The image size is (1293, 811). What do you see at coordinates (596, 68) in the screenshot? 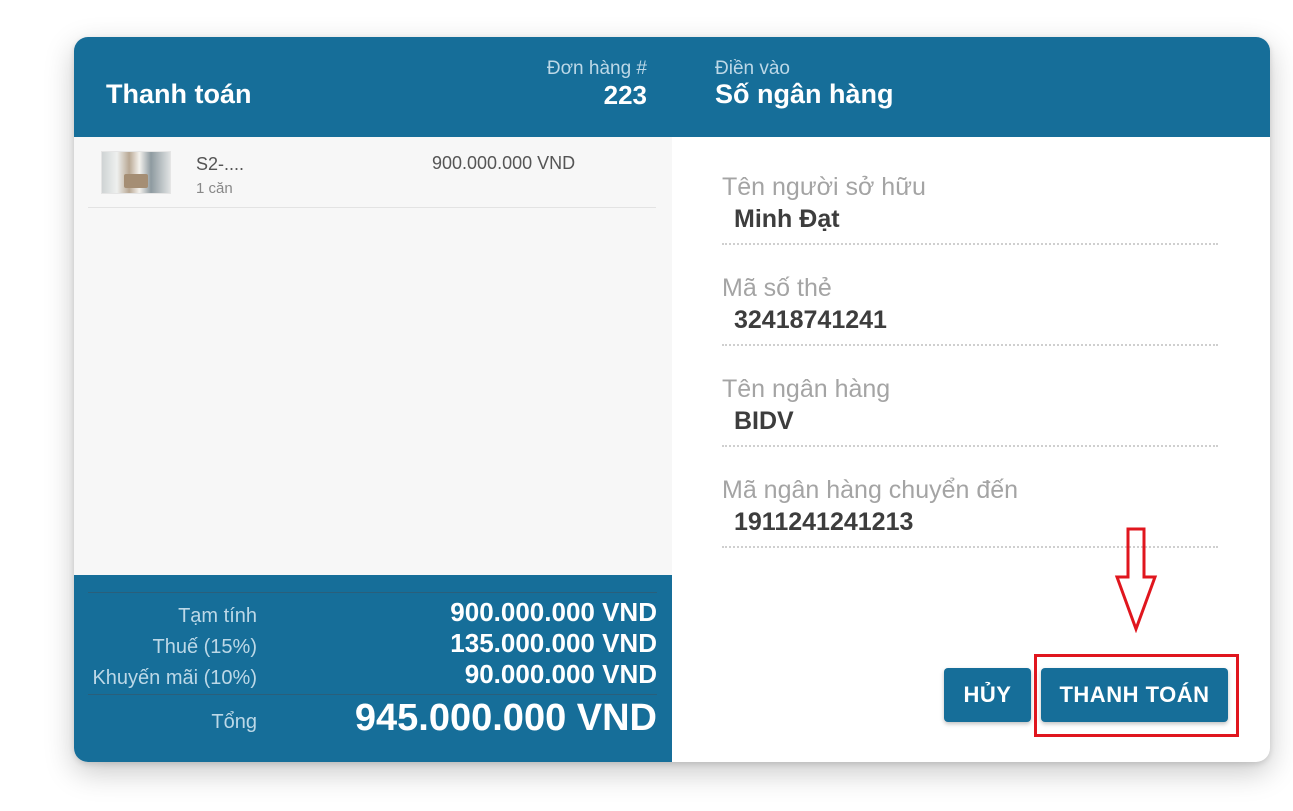
I see `order-caption: Đơn hàng #` at bounding box center [596, 68].